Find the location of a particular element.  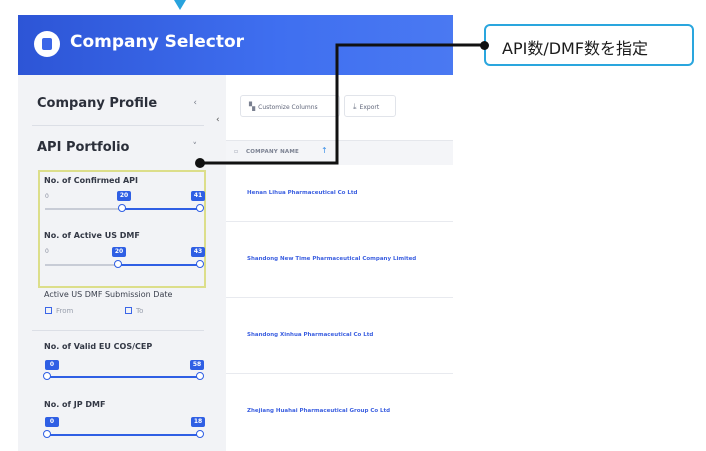

table-header: ▫ COMPANY NAME ↑ is located at coordinates (339, 153).